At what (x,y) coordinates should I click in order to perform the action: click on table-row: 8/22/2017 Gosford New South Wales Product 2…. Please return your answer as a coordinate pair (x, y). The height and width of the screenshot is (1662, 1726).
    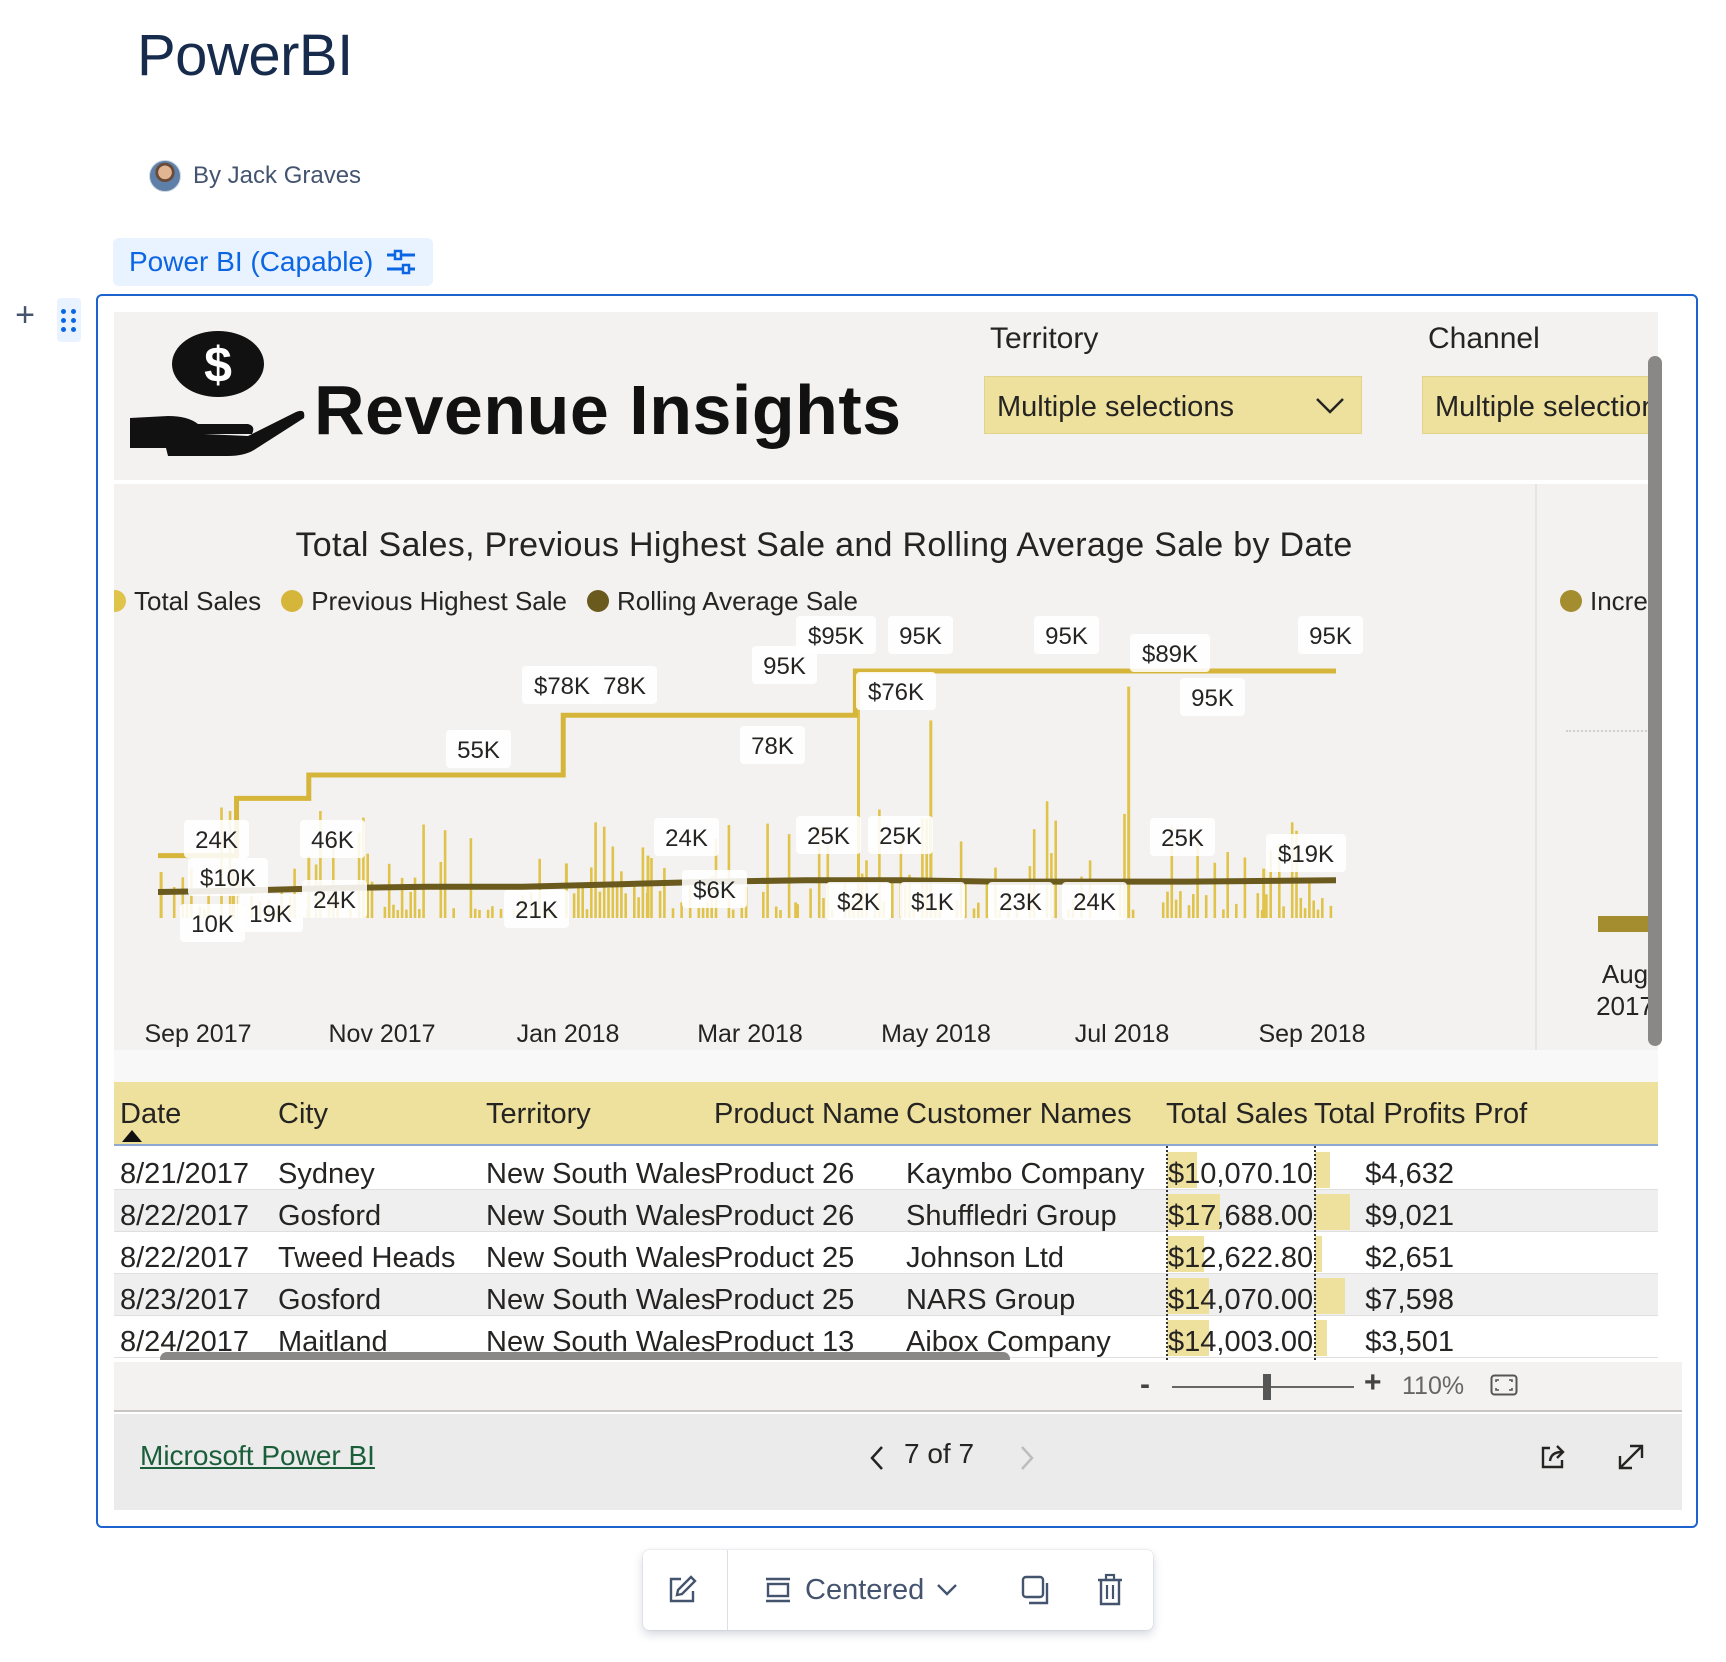
    Looking at the image, I should click on (886, 1211).